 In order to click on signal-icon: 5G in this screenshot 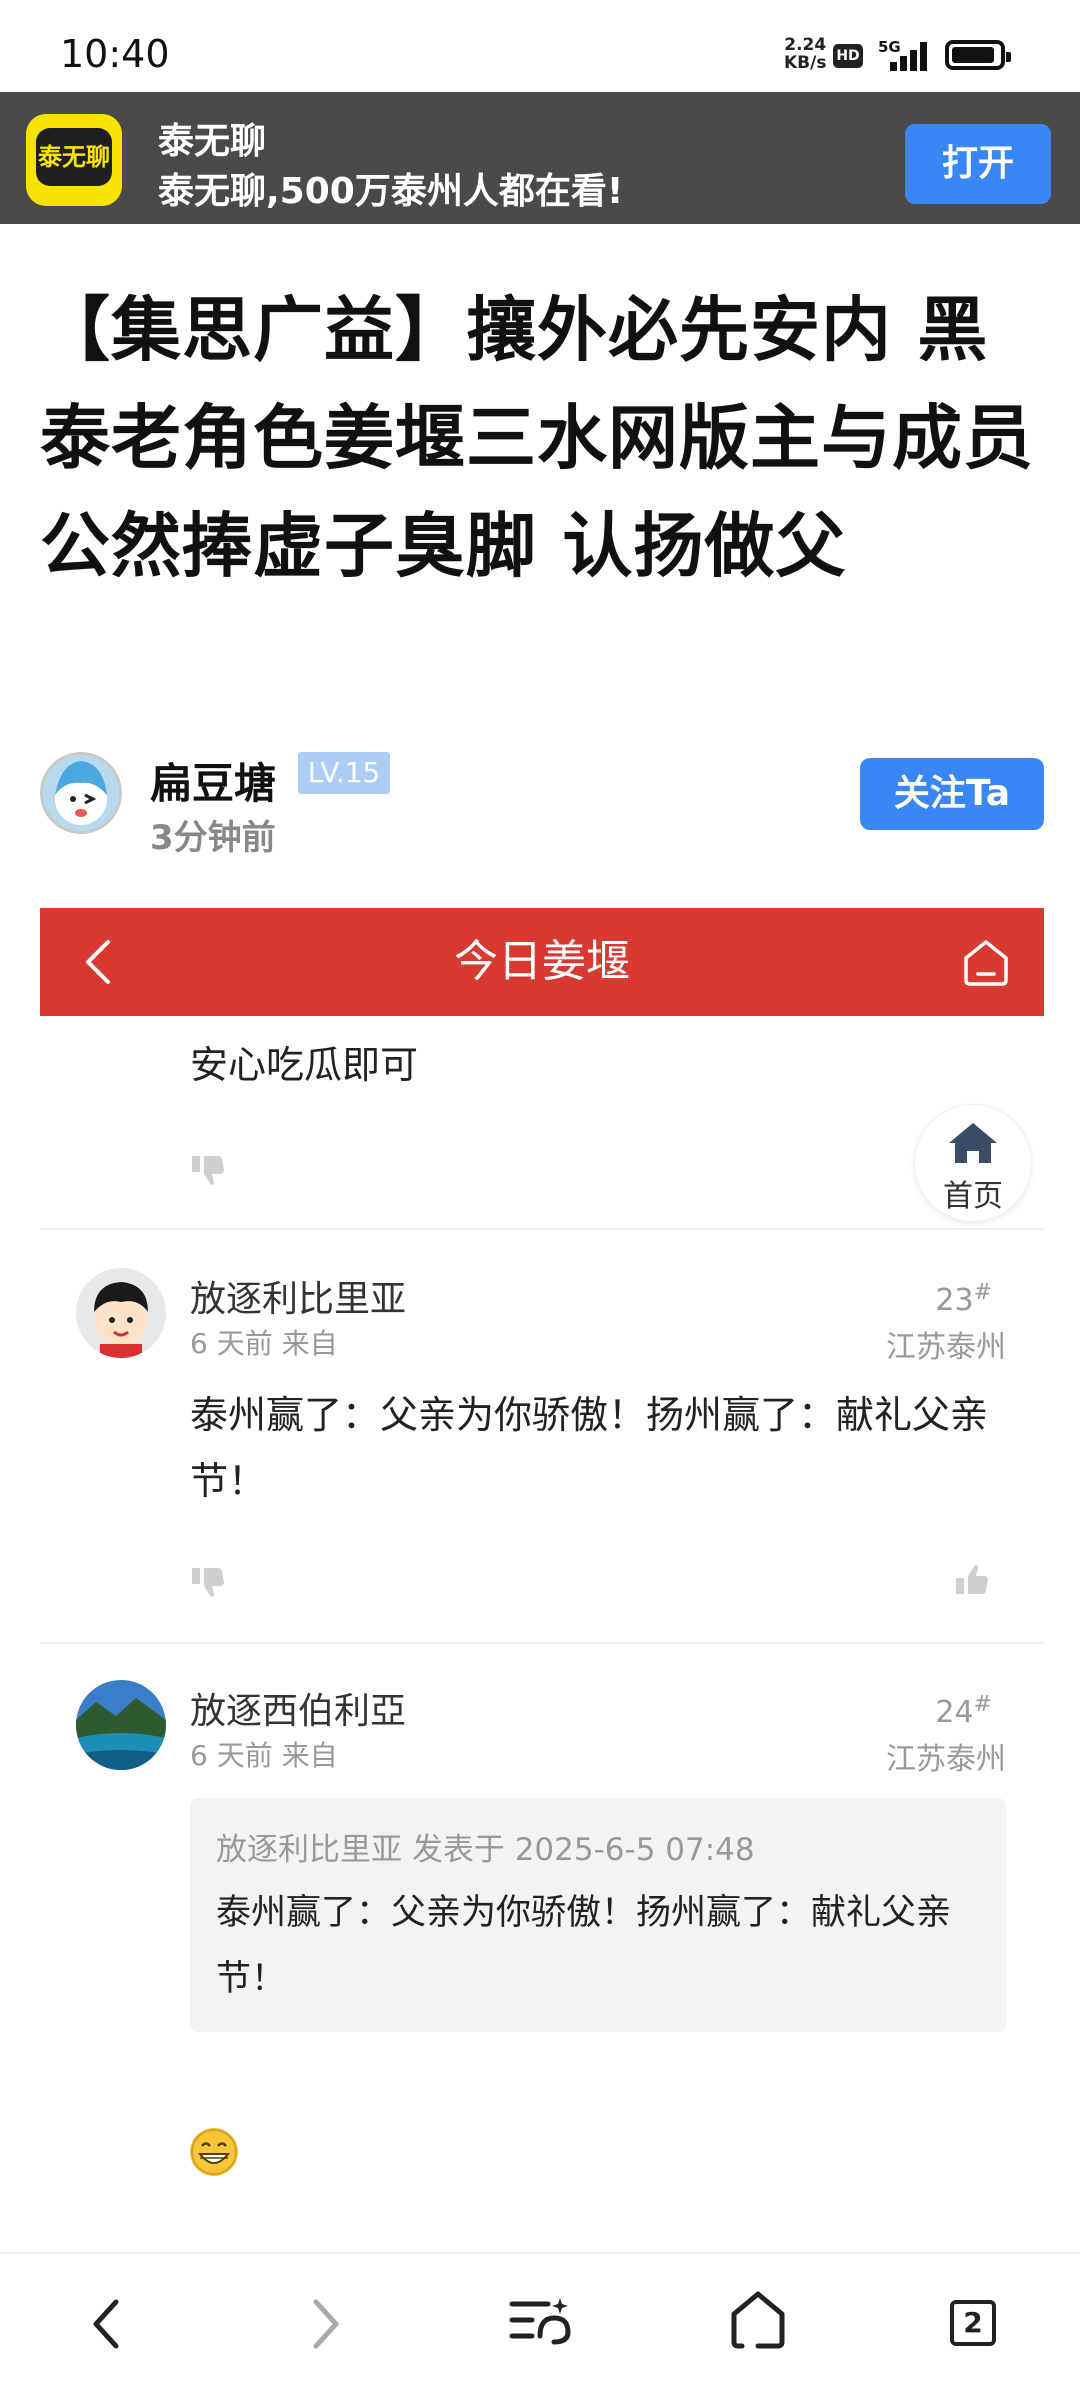, I will do `click(906, 57)`.